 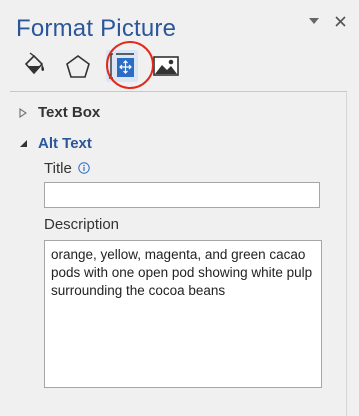 I want to click on collapse-arrow-icon, so click(x=23, y=144).